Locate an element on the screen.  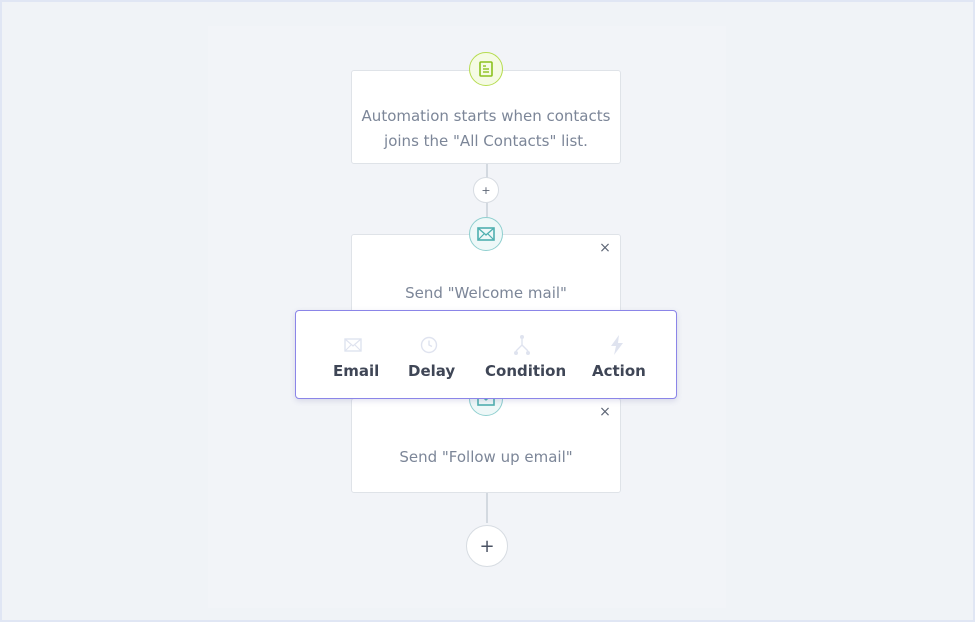
menu-option-action: Action is located at coordinates (619, 356).